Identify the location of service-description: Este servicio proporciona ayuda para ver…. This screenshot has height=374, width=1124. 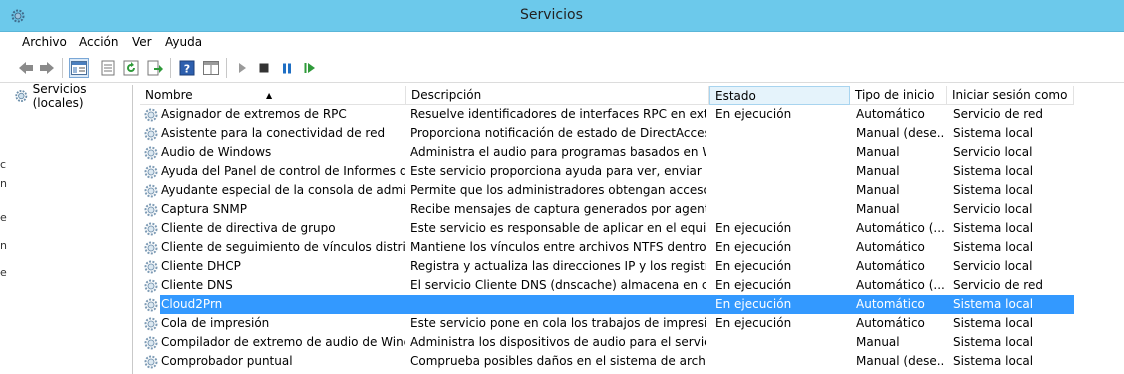
(558, 171).